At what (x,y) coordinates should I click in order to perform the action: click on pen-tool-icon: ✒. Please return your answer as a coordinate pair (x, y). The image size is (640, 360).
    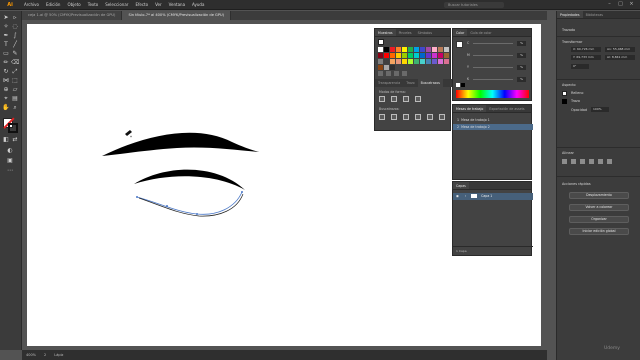
    Looking at the image, I should click on (6, 36).